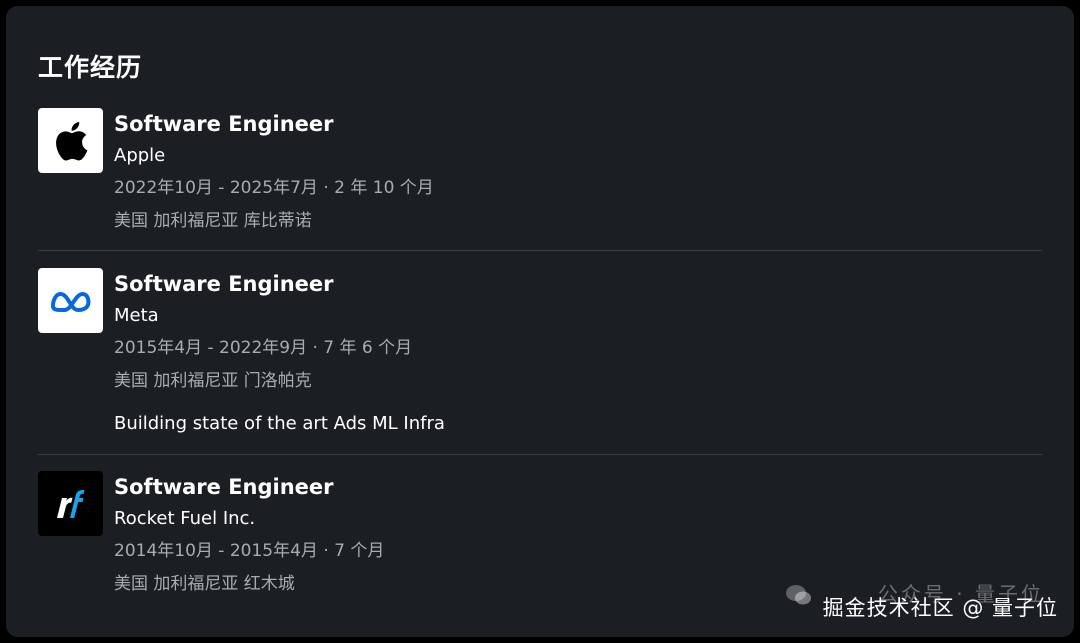 The height and width of the screenshot is (643, 1080). What do you see at coordinates (213, 381) in the screenshot?
I see `location: 美国 加利福尼亚 门洛帕克` at bounding box center [213, 381].